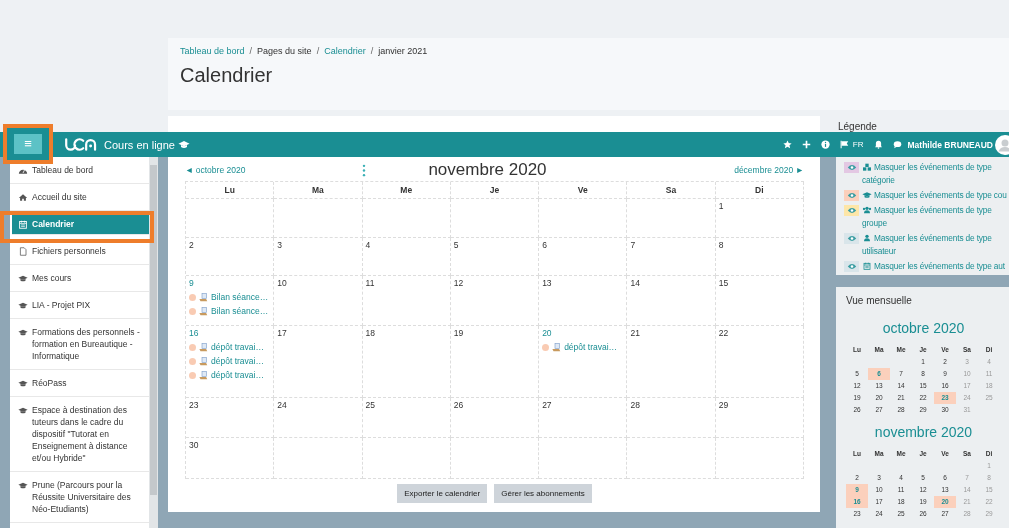 This screenshot has height=528, width=1009. Describe the element at coordinates (934, 195) in the screenshot. I see `legend-link: Masquer les événements de type cou` at that location.